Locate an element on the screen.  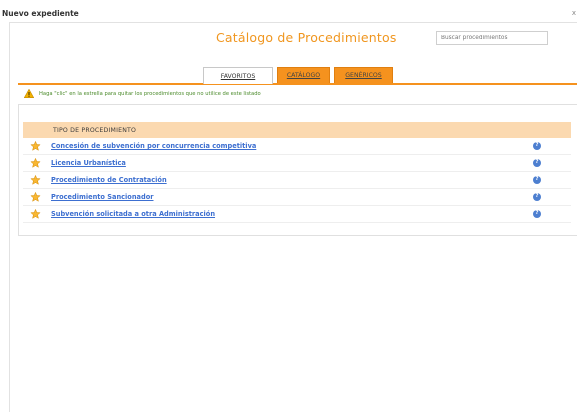
table-row: Licencia Urbanística ? is located at coordinates (297, 163).